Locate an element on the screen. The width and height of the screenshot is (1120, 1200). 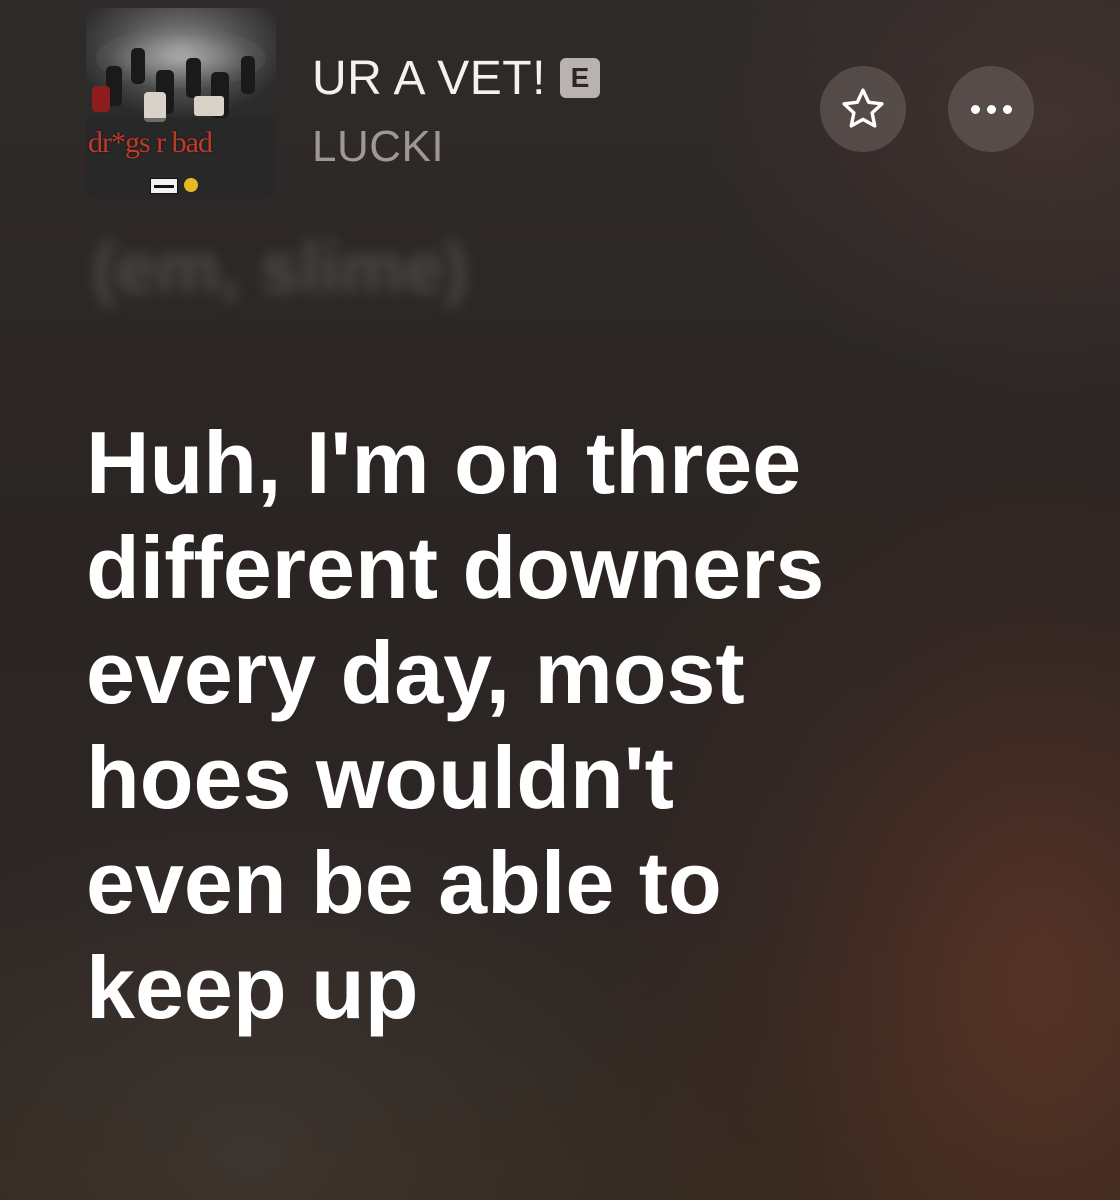
favorite-button is located at coordinates (863, 109).